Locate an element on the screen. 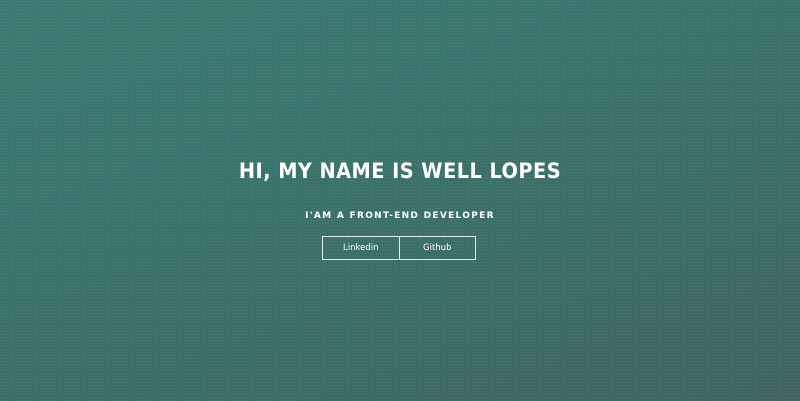  social-button-group: Linkedin Github is located at coordinates (399, 248).